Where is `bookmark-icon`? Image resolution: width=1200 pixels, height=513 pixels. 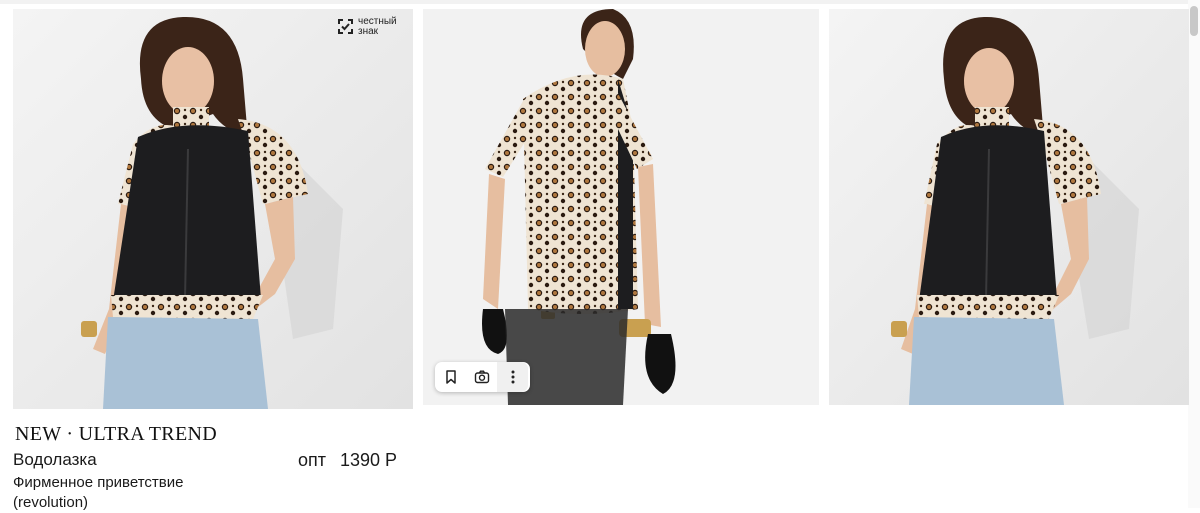
bookmark-icon is located at coordinates (450, 377).